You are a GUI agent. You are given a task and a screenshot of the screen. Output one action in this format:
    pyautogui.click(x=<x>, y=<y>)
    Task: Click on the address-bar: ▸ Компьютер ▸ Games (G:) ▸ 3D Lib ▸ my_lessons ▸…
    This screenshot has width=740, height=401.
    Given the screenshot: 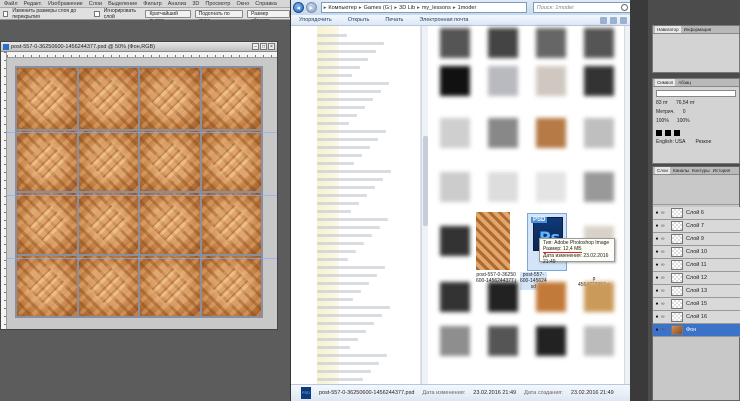 What is the action you would take?
    pyautogui.click(x=423, y=7)
    